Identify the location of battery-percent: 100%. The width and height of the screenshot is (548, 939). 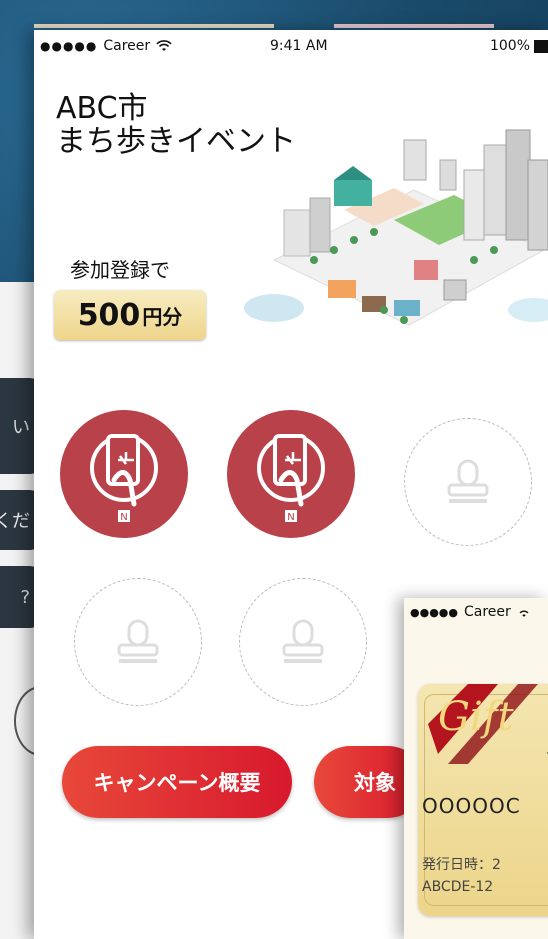
(509, 46).